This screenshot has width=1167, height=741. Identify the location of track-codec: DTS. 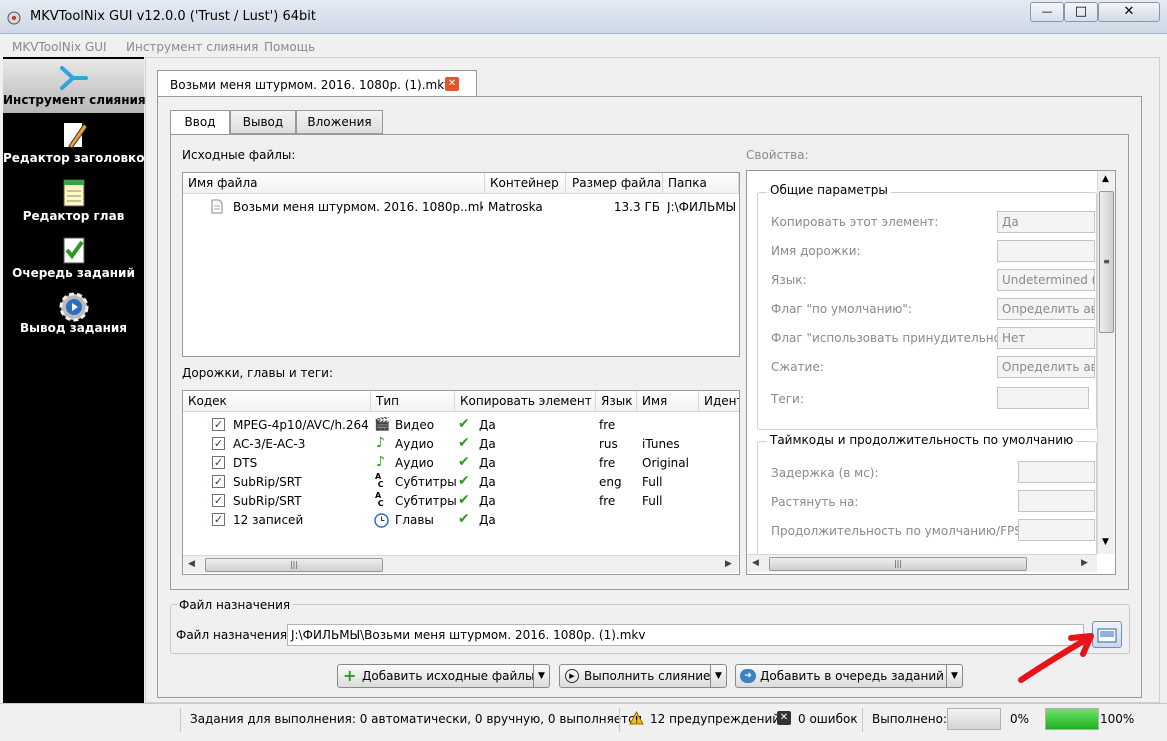
(245, 463).